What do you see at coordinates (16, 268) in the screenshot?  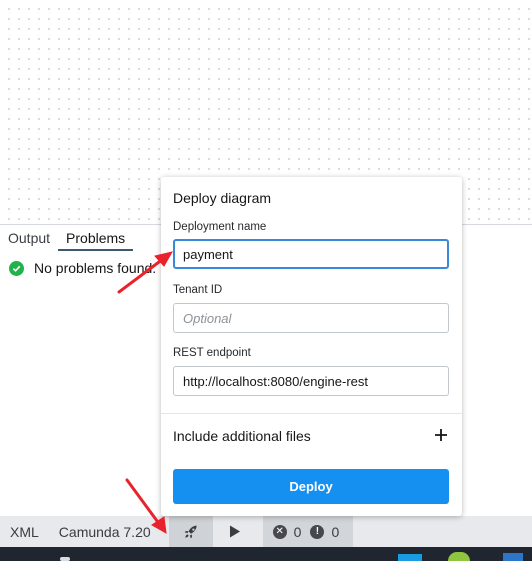 I see `check-icon` at bounding box center [16, 268].